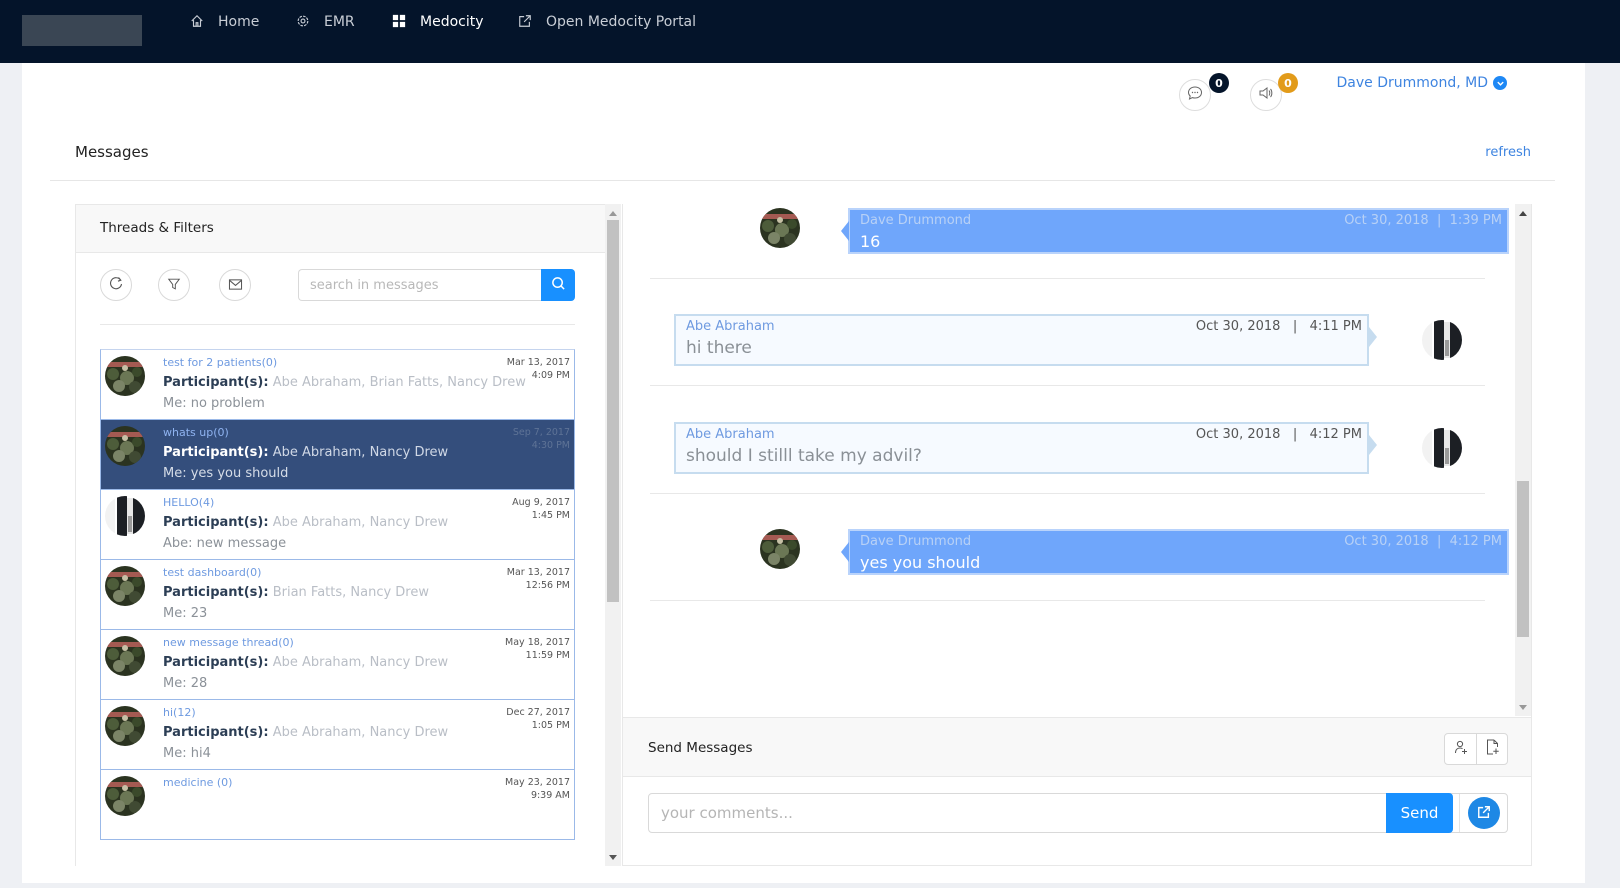 The width and height of the screenshot is (1620, 888). I want to click on thread-item: medicine (0) May 23, 2017 9:39 AM, so click(337, 804).